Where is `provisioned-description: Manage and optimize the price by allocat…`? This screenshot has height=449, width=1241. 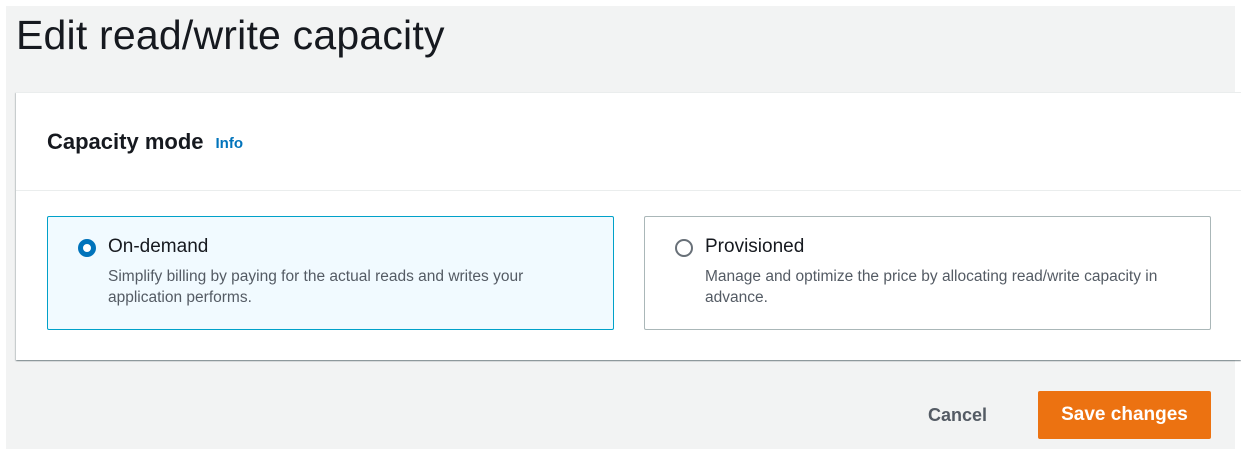 provisioned-description: Manage and optimize the price by allocat… is located at coordinates (931, 287).